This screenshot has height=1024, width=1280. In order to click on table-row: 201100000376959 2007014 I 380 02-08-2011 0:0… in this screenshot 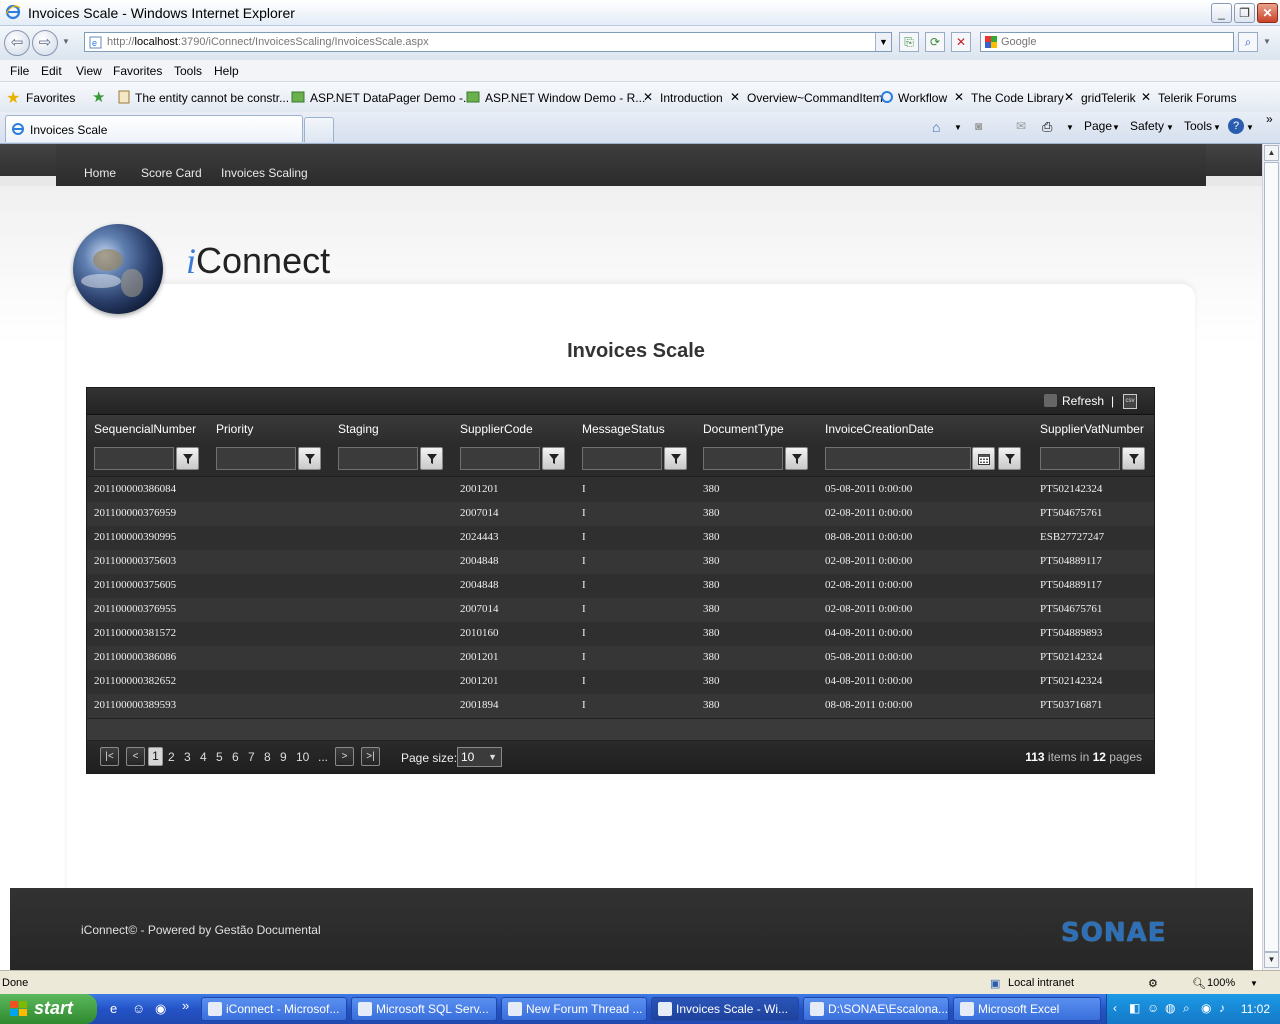, I will do `click(620, 514)`.